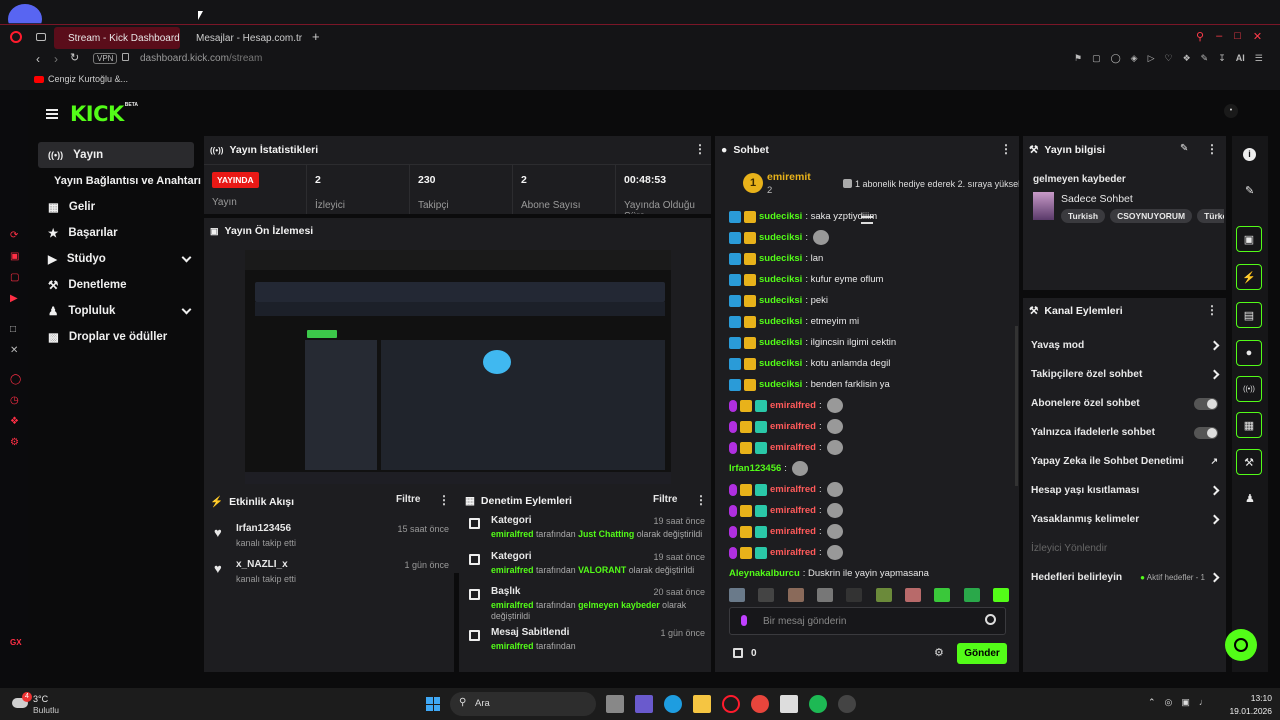 The width and height of the screenshot is (1280, 720). What do you see at coordinates (990, 619) in the screenshot?
I see `emoji-icon` at bounding box center [990, 619].